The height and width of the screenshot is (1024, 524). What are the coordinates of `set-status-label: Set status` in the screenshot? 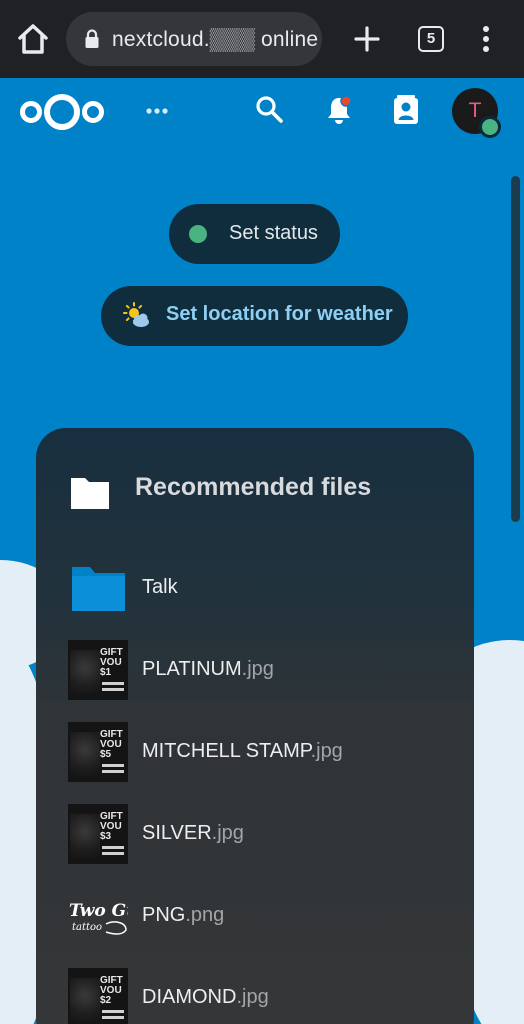 It's located at (273, 233).